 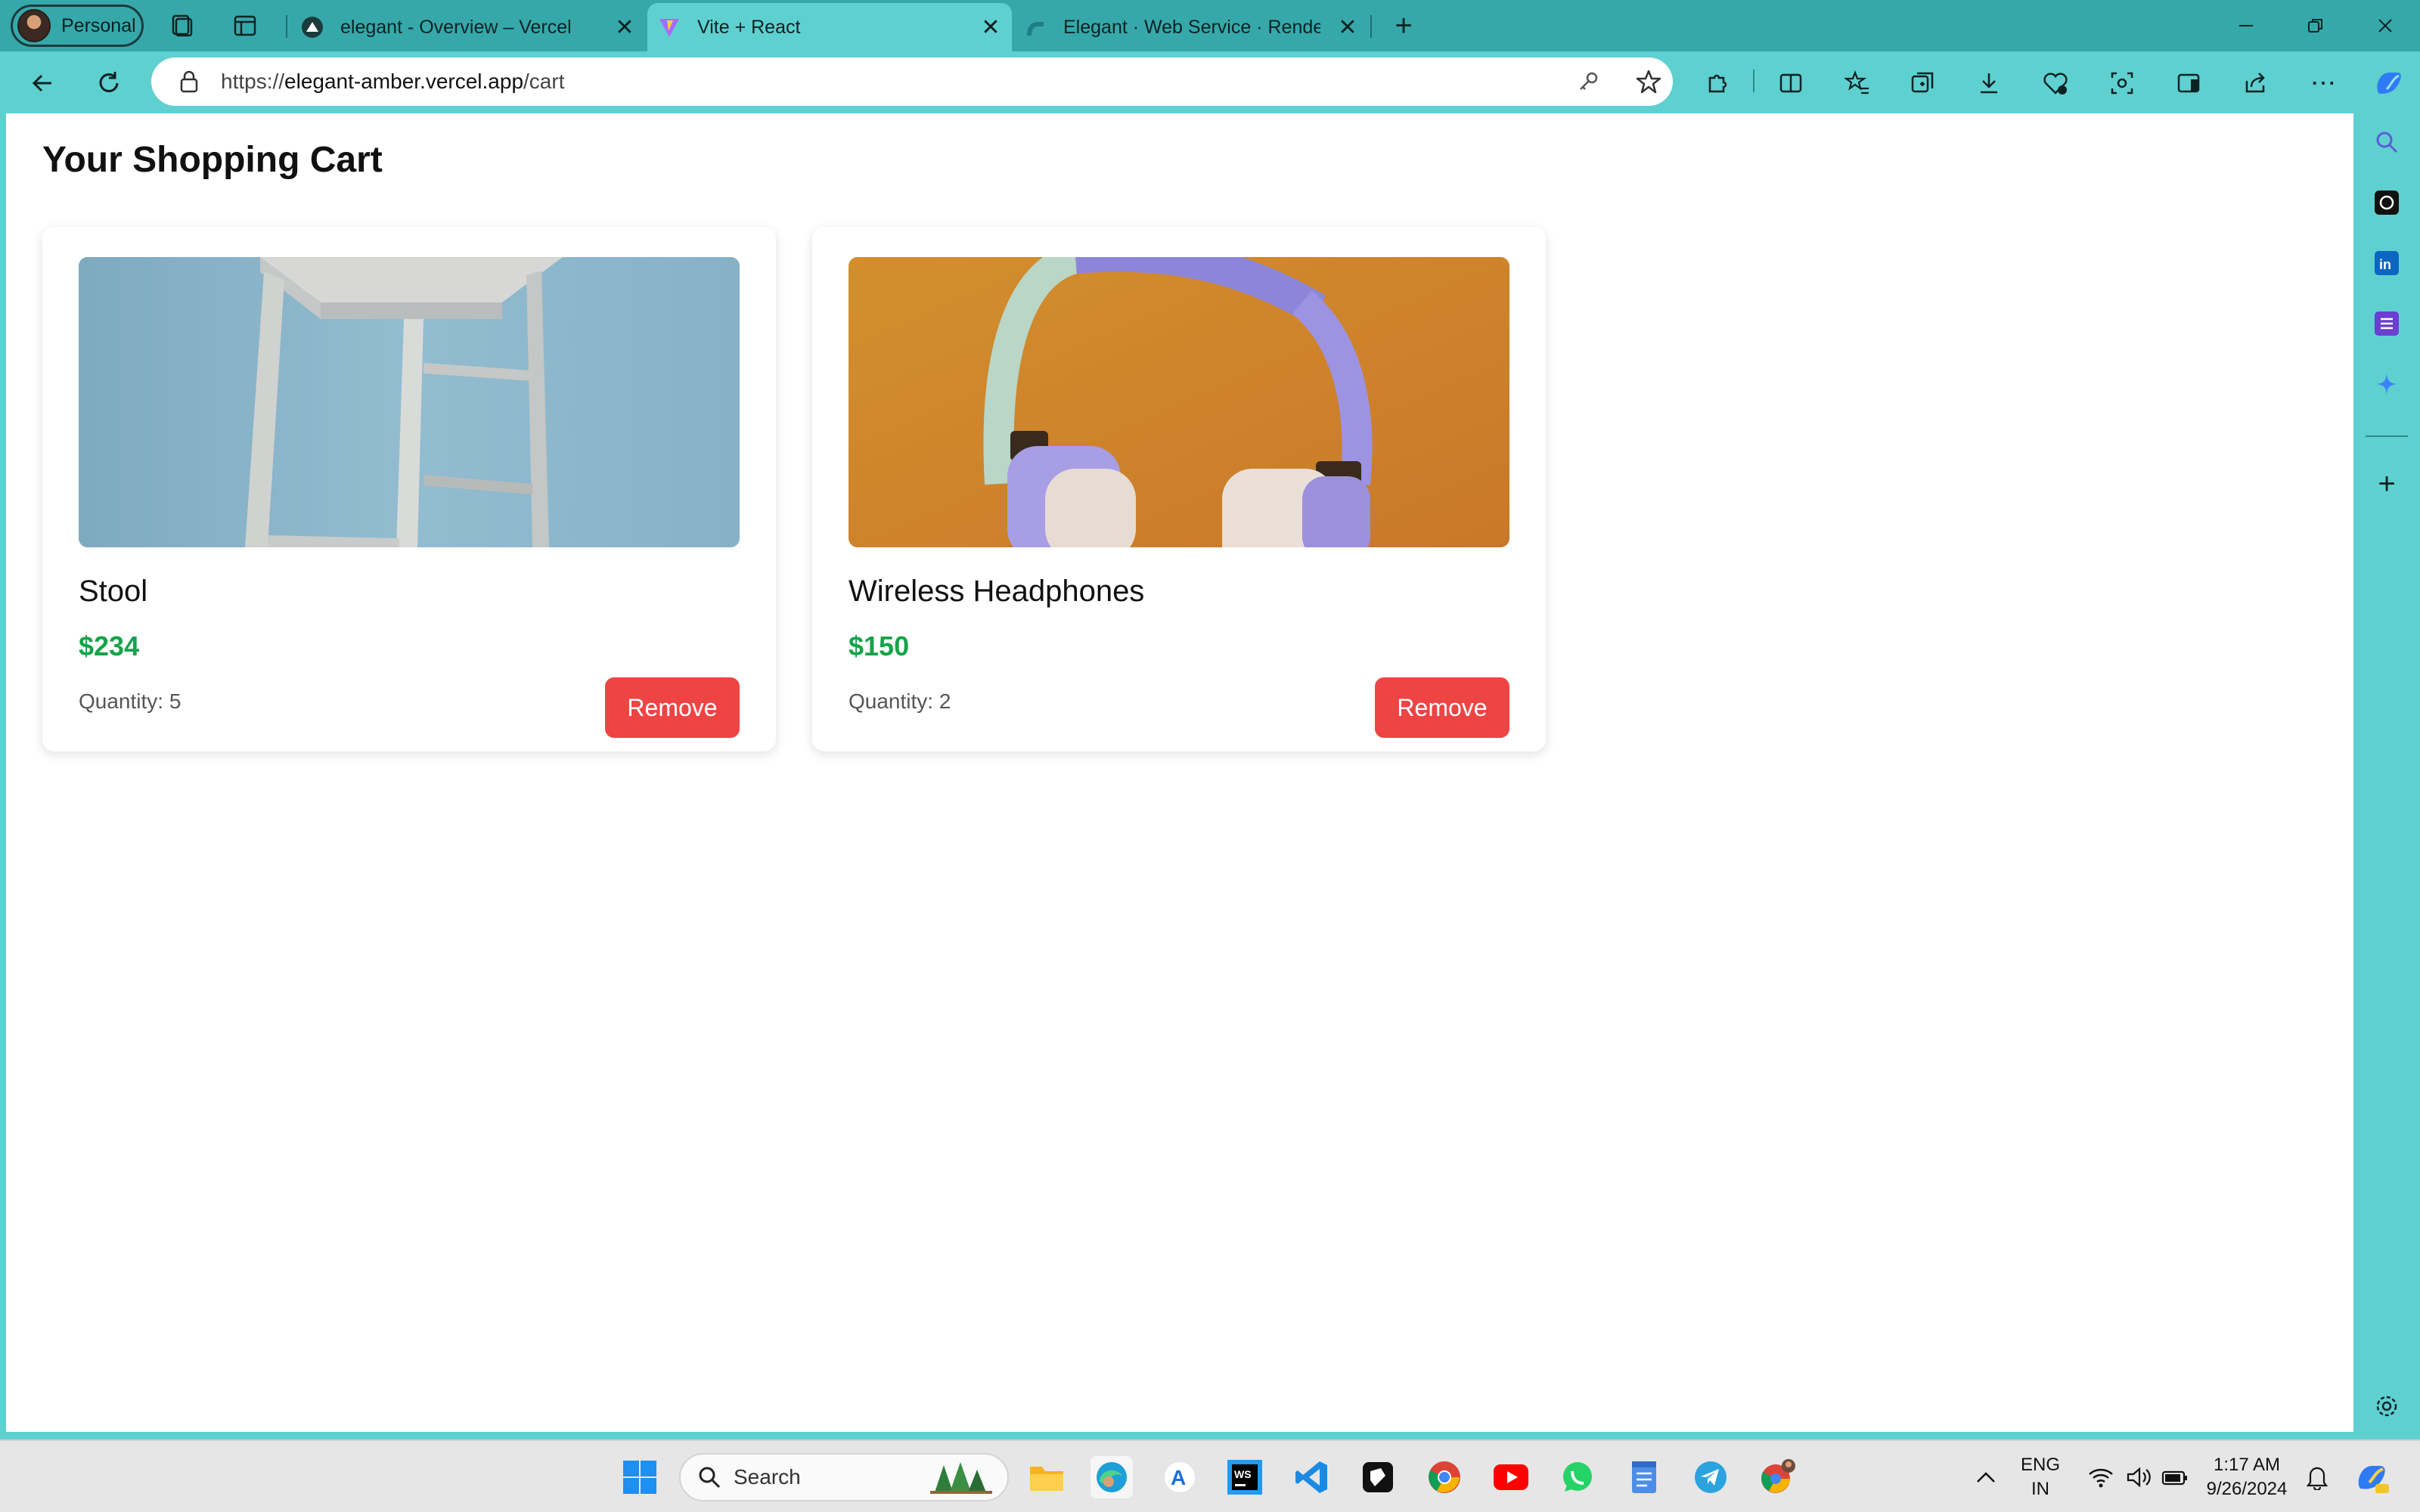 What do you see at coordinates (42, 83) in the screenshot?
I see `back-icon` at bounding box center [42, 83].